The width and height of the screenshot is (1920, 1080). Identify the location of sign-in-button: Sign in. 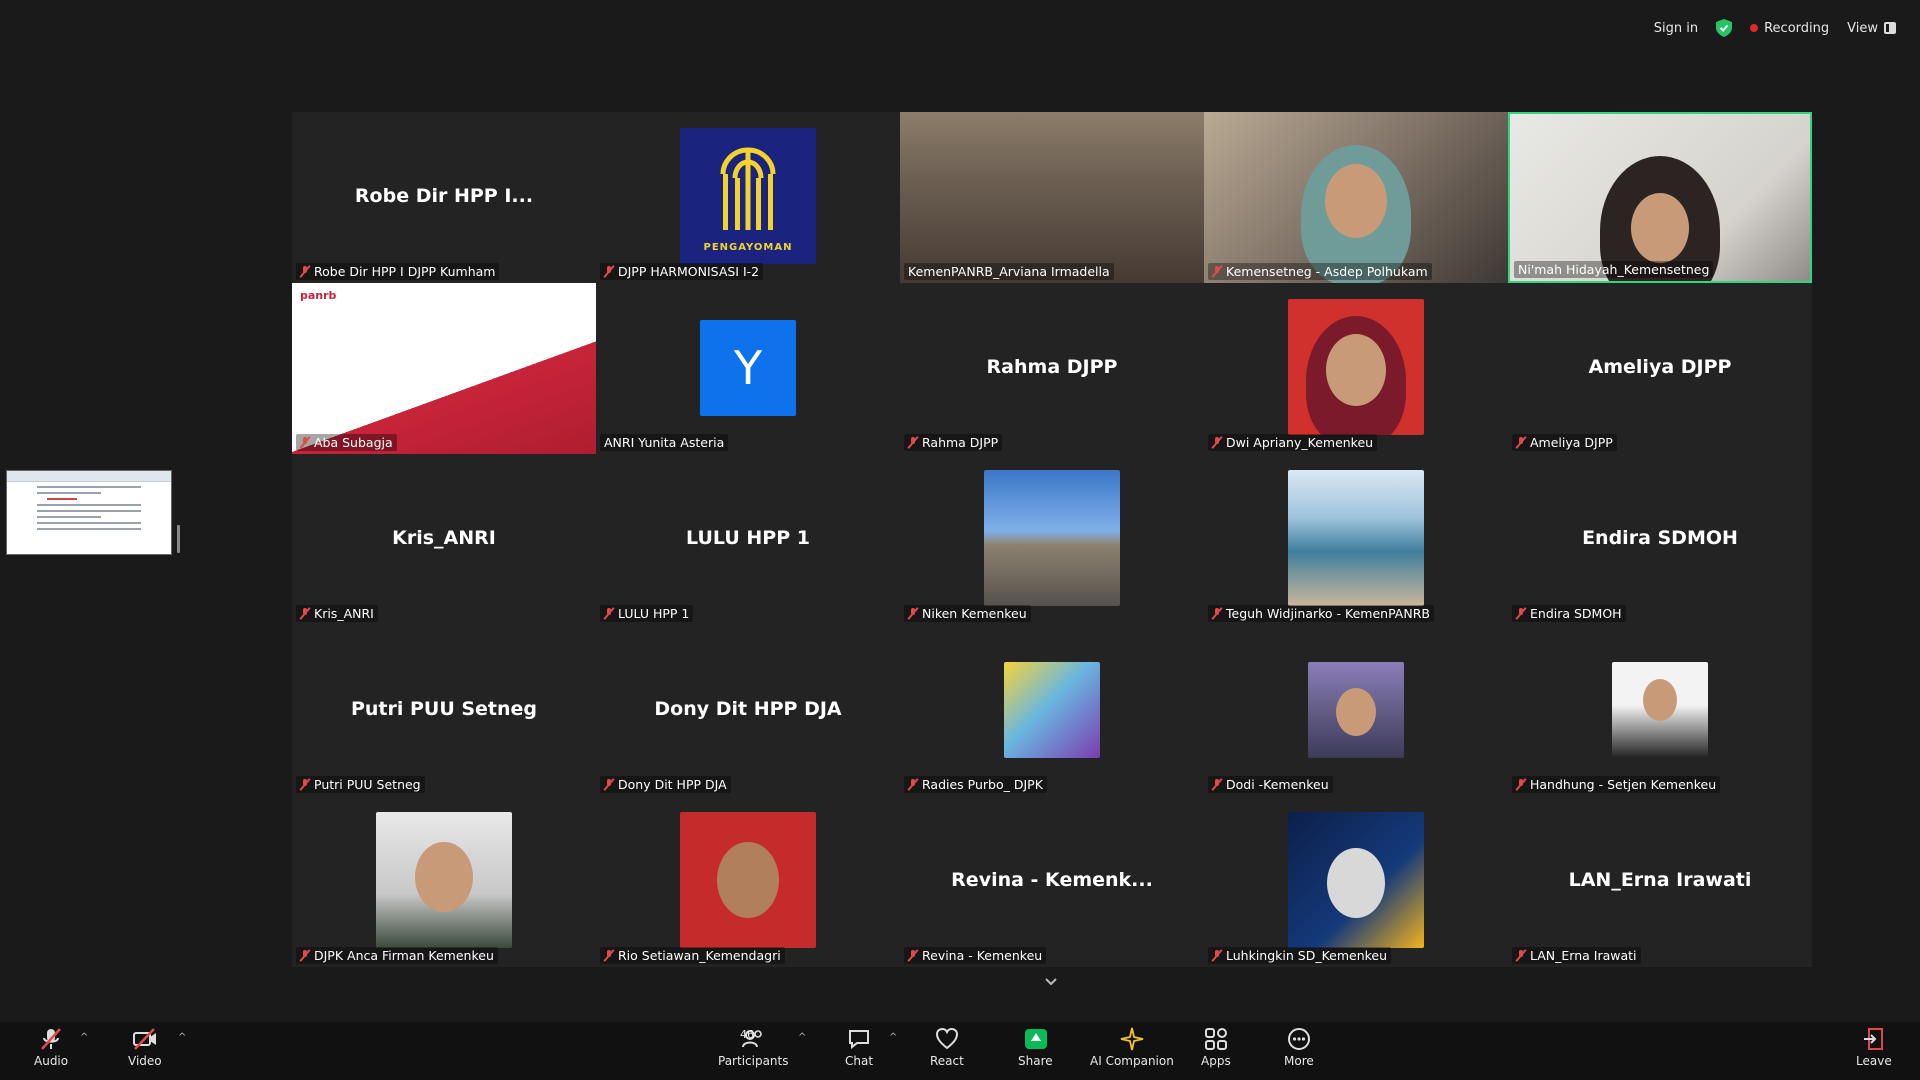
(1676, 28).